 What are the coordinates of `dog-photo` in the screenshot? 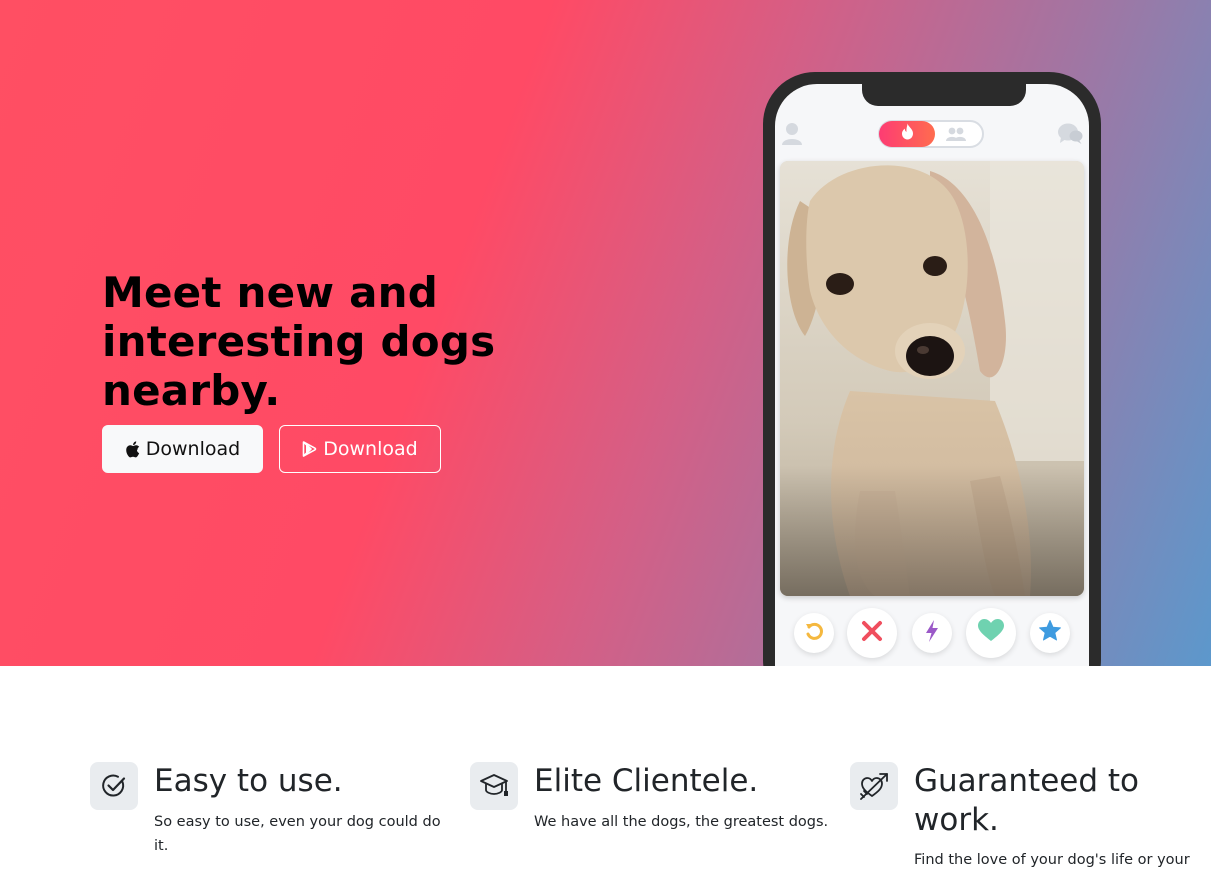 It's located at (932, 378).